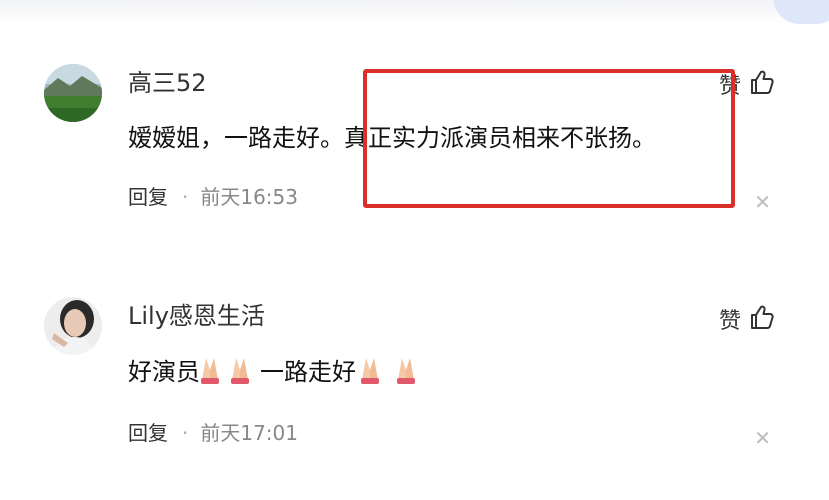 The width and height of the screenshot is (829, 500). I want to click on comment-meta: 回复 · 前天17:01, so click(213, 433).